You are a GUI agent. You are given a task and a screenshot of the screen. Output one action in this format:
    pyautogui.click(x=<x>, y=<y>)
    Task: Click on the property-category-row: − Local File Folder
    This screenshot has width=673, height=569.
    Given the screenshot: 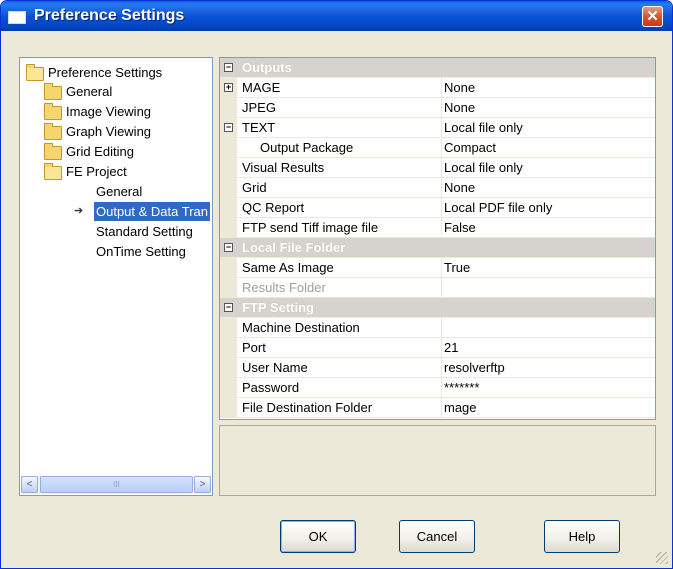 What is the action you would take?
    pyautogui.click(x=437, y=248)
    